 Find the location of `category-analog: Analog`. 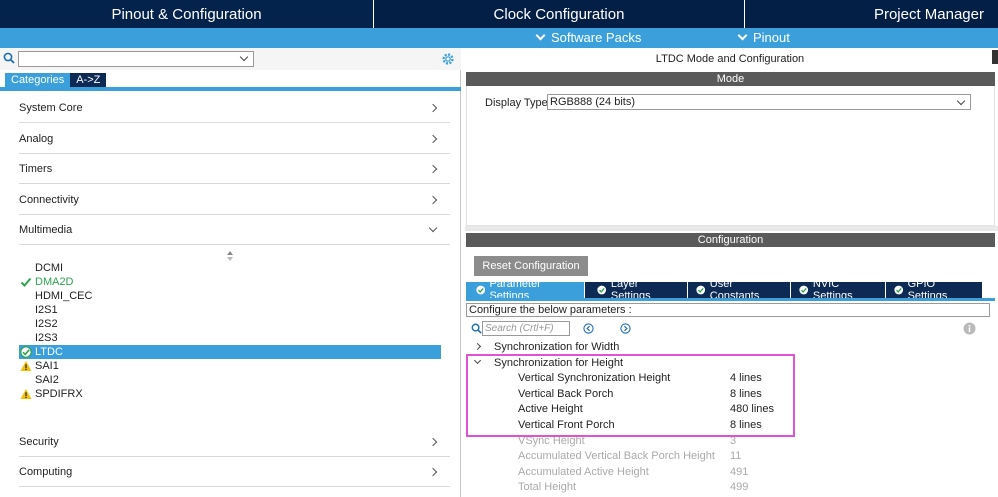

category-analog: Analog is located at coordinates (234, 139).